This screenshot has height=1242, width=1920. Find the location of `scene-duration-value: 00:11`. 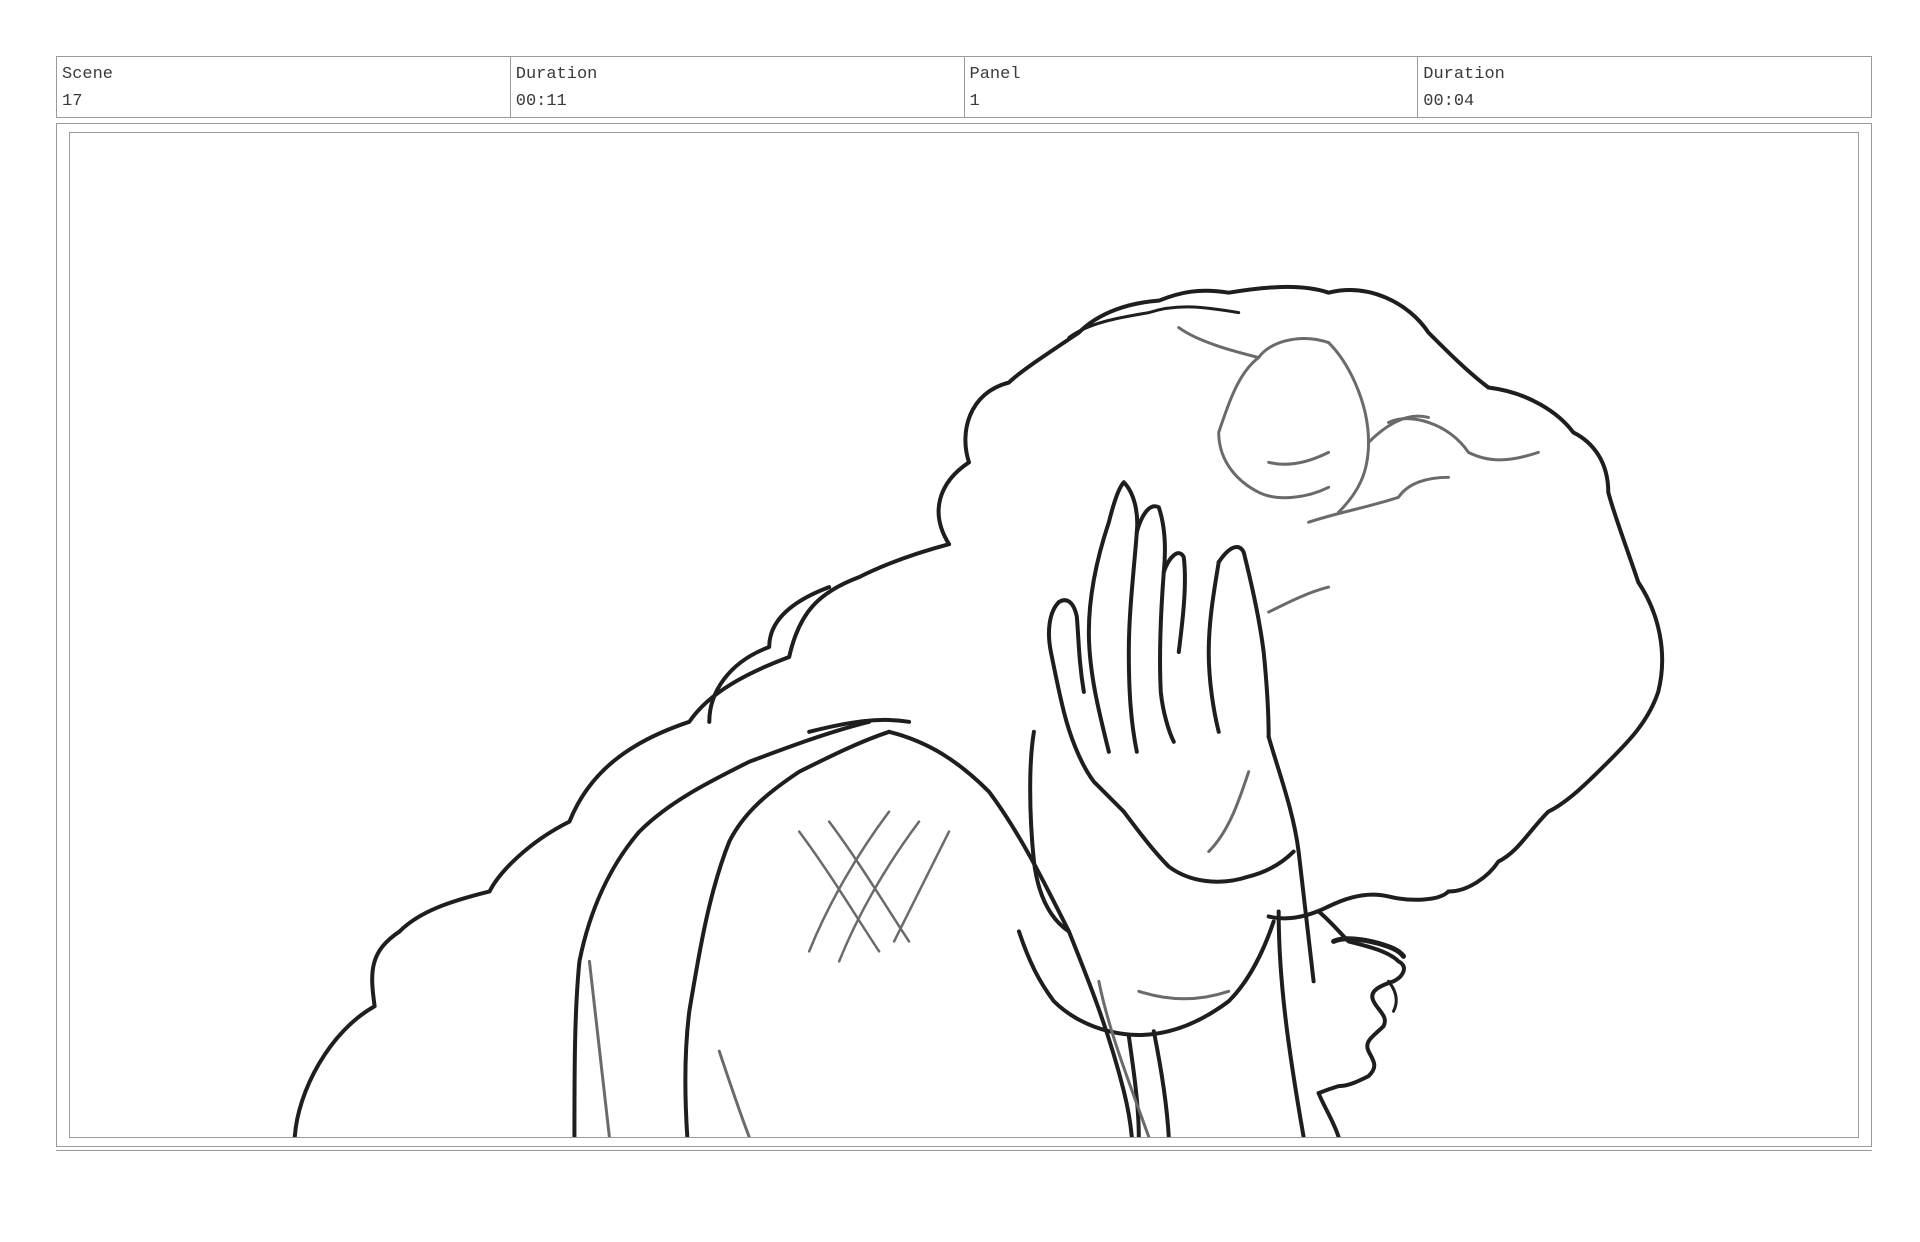

scene-duration-value: 00:11 is located at coordinates (541, 101).